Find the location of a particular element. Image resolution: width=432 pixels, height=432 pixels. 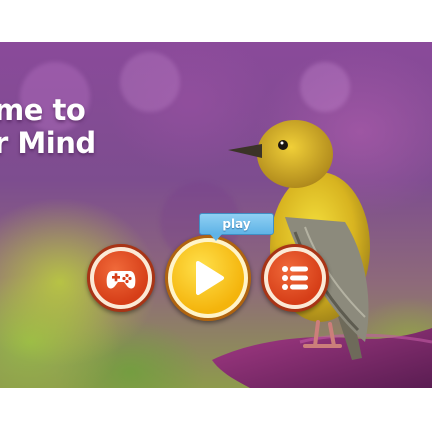

menu-button-face is located at coordinates (295, 278).